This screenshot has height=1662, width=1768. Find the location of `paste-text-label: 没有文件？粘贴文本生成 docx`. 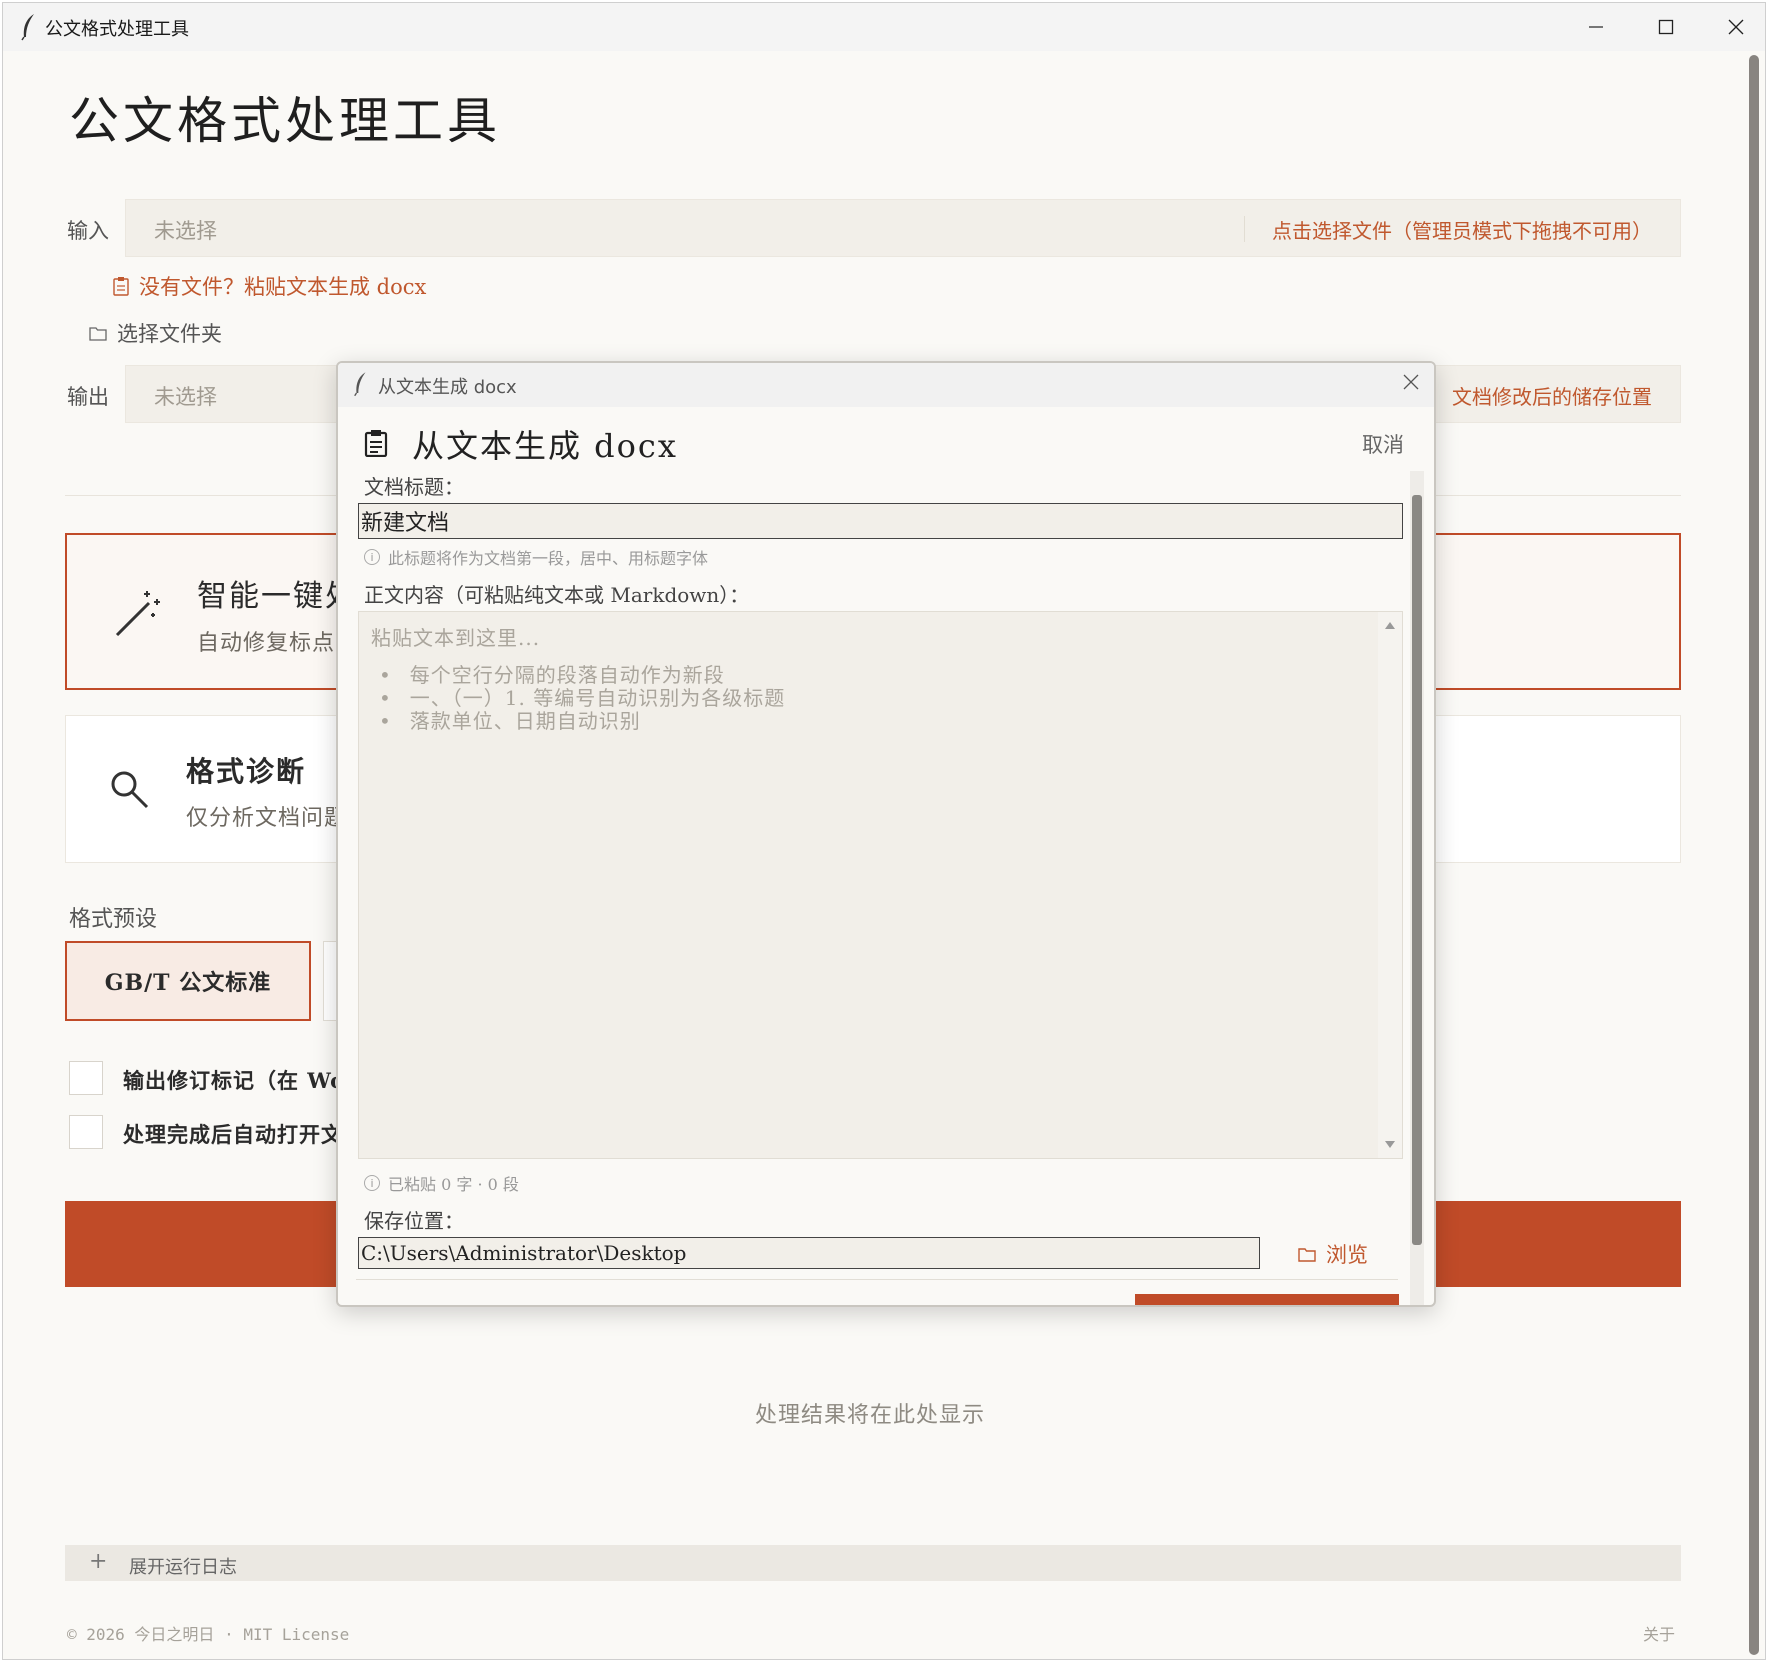

paste-text-label: 没有文件？粘贴文本生成 docx is located at coordinates (283, 287).